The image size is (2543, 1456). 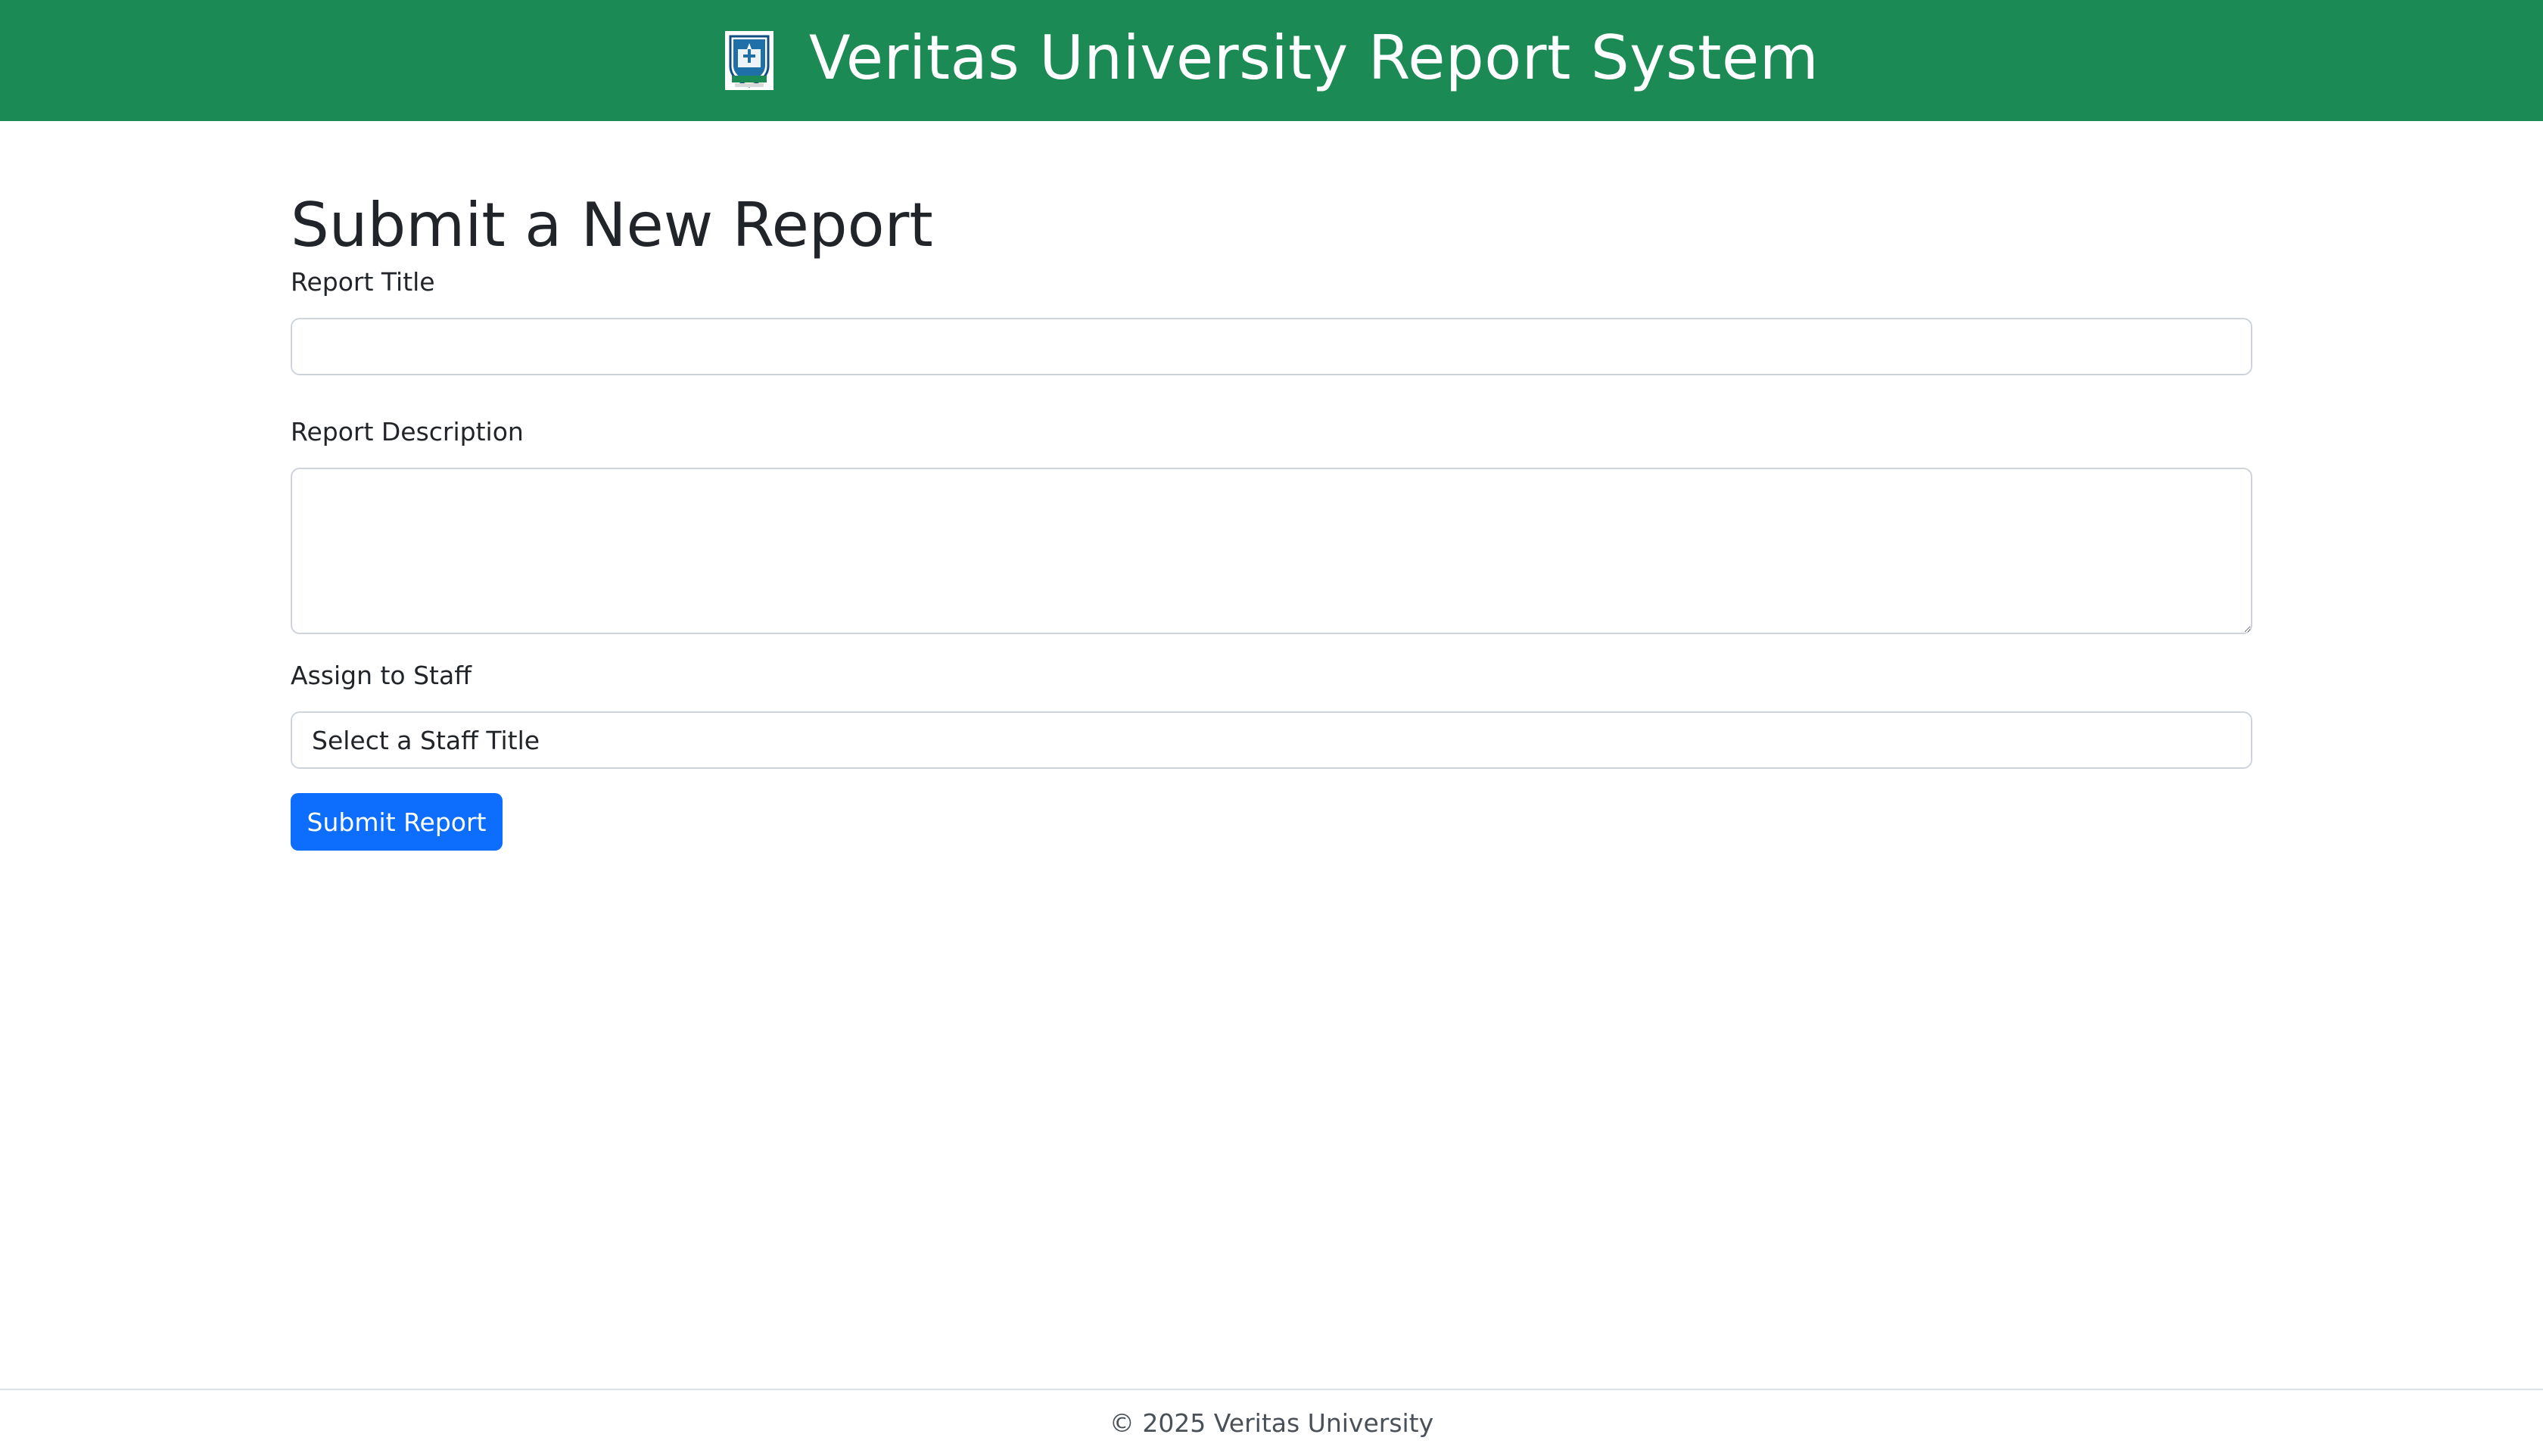 What do you see at coordinates (363, 282) in the screenshot?
I see `report-title-label: Report Title` at bounding box center [363, 282].